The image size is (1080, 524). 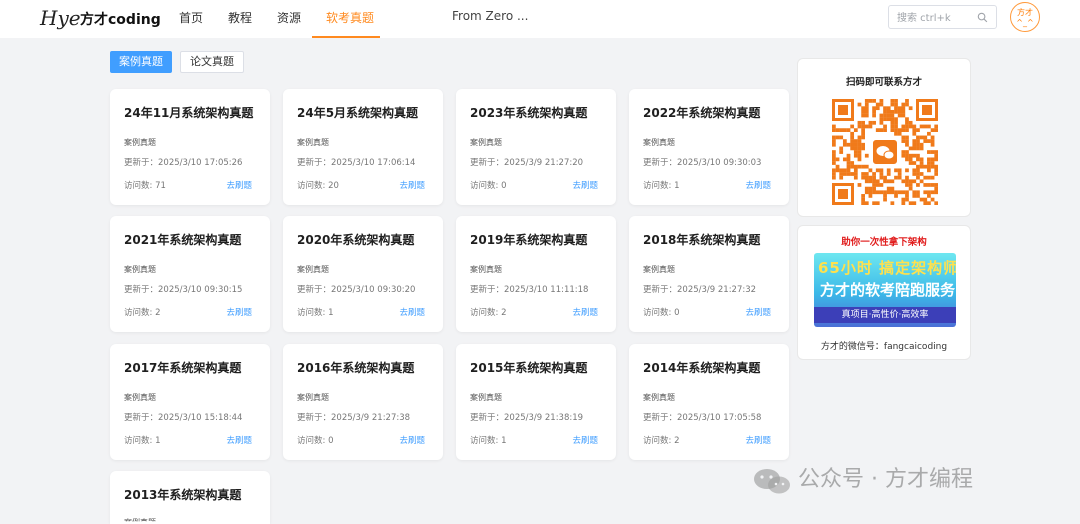 I want to click on qr-heading: 扫码即可联系方才, so click(x=883, y=82).